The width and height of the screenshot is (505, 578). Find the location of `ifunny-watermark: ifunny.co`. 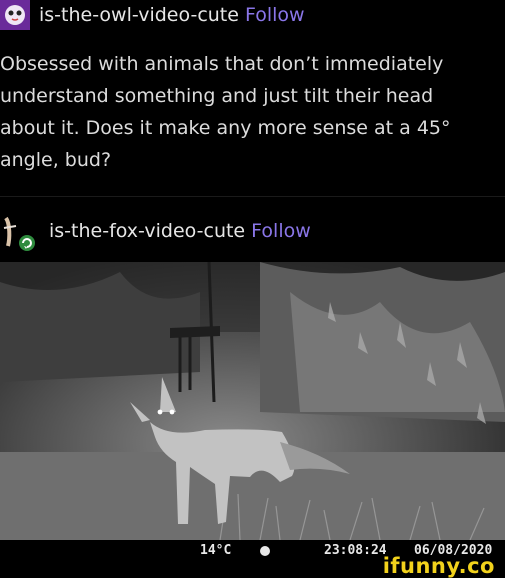

ifunny-watermark: ifunny.co is located at coordinates (438, 566).